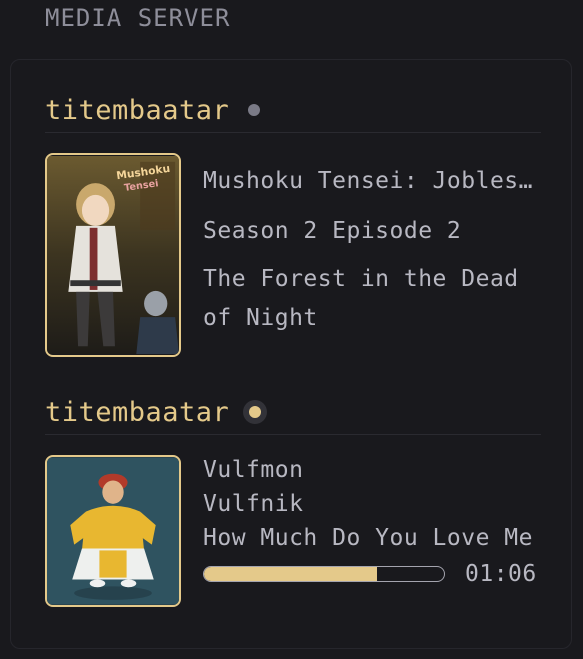  I want to click on episode-title: The Forest in the Dead of Night, so click(361, 298).